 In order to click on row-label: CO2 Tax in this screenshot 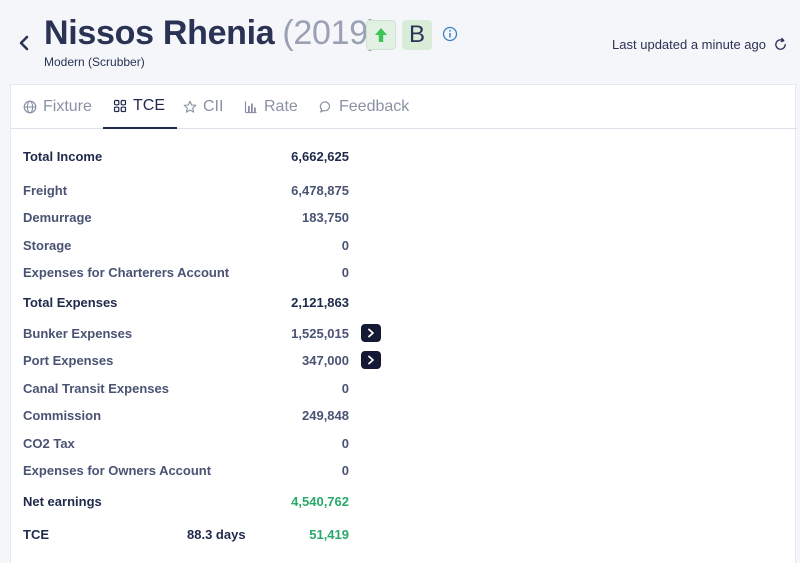, I will do `click(49, 443)`.